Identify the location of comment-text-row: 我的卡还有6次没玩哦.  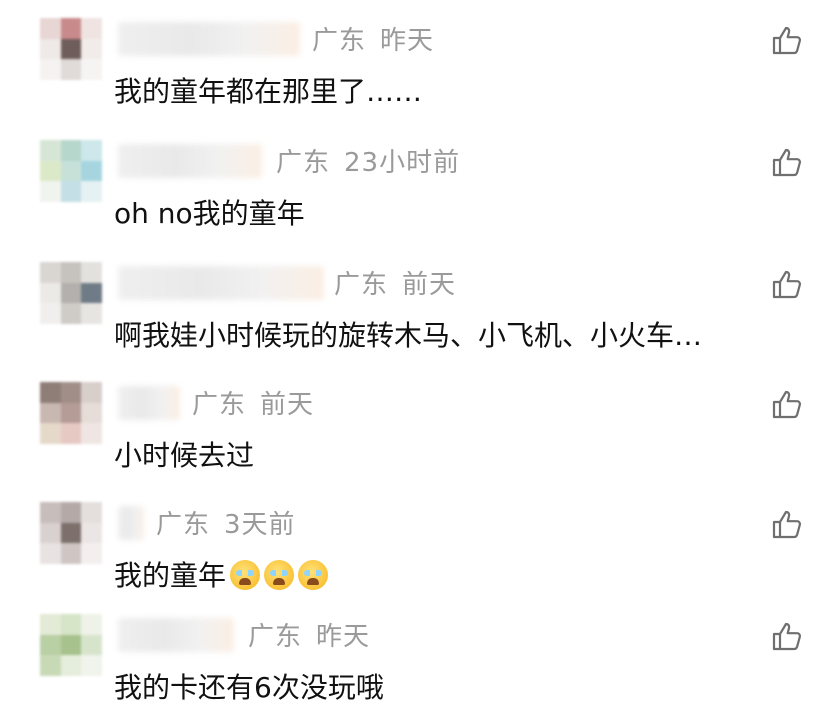
(249, 686).